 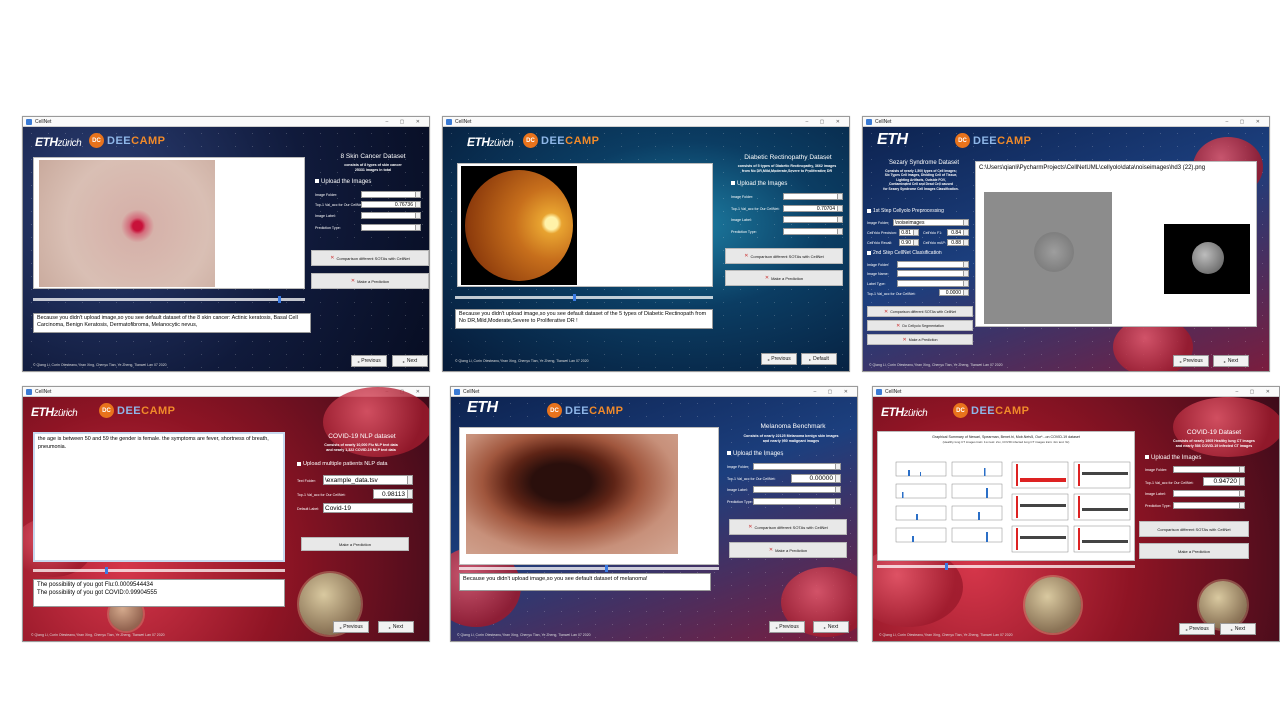 I want to click on val-acc-field: 0.70704, so click(x=813, y=208).